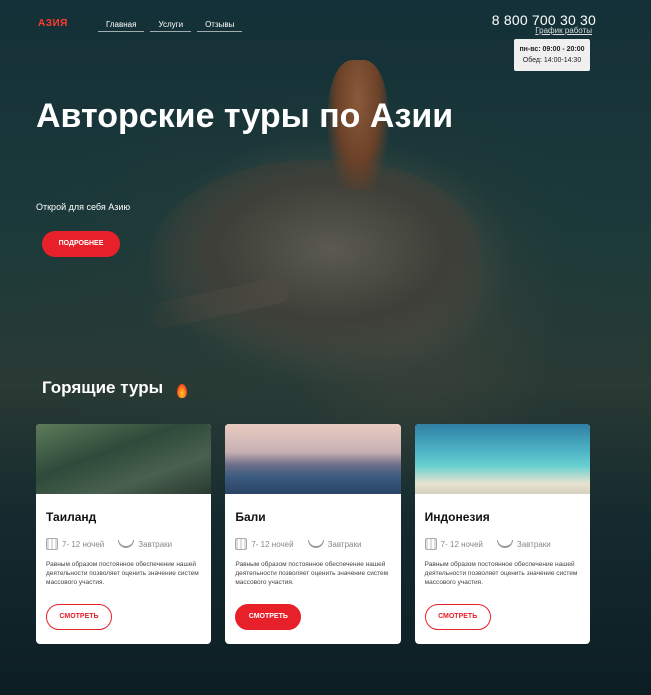 The height and width of the screenshot is (695, 651). I want to click on hero-title: Авторские туры по Азии, so click(245, 116).